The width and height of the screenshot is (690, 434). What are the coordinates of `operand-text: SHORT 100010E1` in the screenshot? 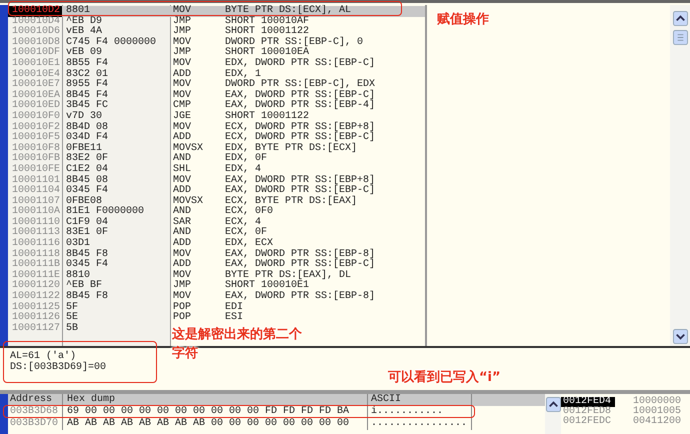 It's located at (267, 286).